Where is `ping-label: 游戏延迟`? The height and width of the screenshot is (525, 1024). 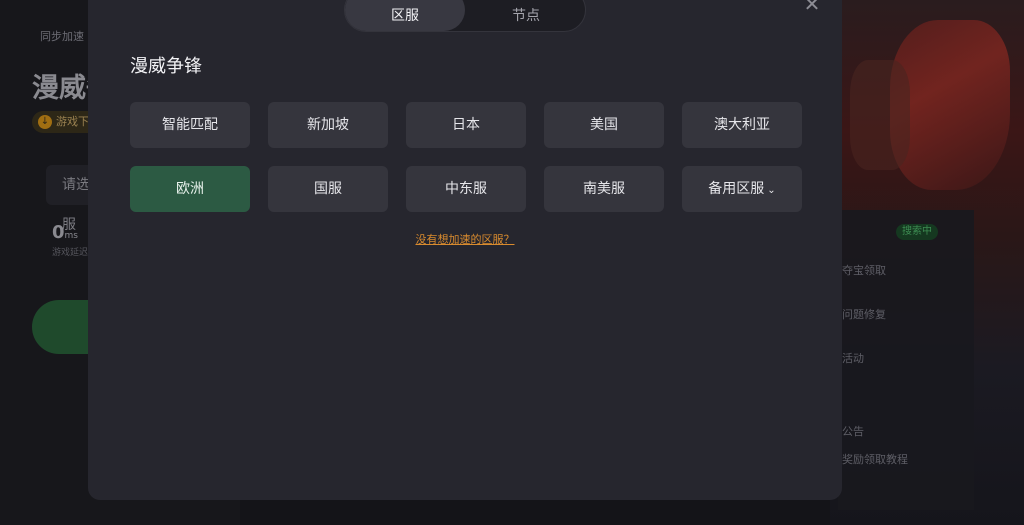
ping-label: 游戏延迟 is located at coordinates (70, 253).